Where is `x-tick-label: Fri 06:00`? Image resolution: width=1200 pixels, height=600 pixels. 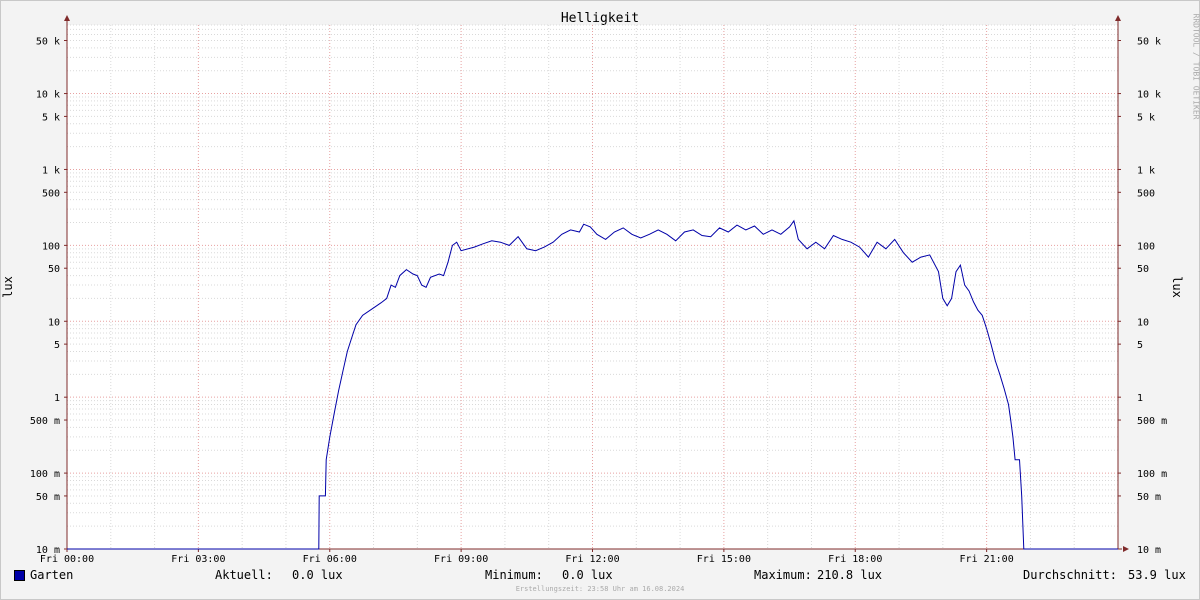 x-tick-label: Fri 06:00 is located at coordinates (330, 559).